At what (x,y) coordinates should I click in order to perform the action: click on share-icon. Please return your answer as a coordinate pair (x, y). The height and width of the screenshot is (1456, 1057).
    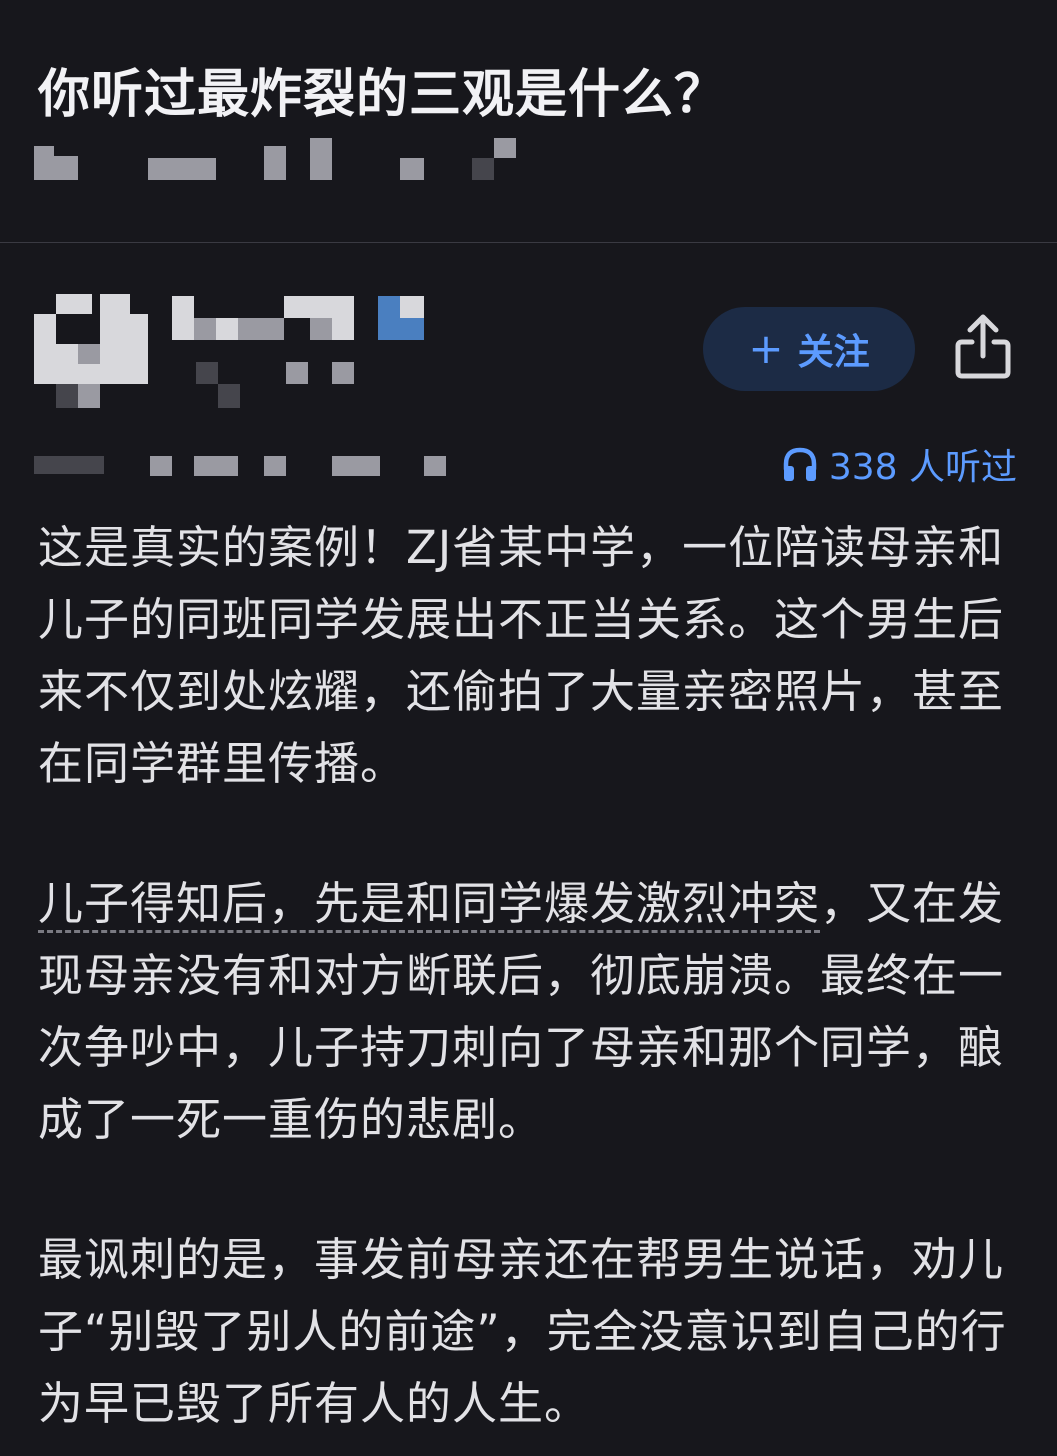
    Looking at the image, I should click on (983, 346).